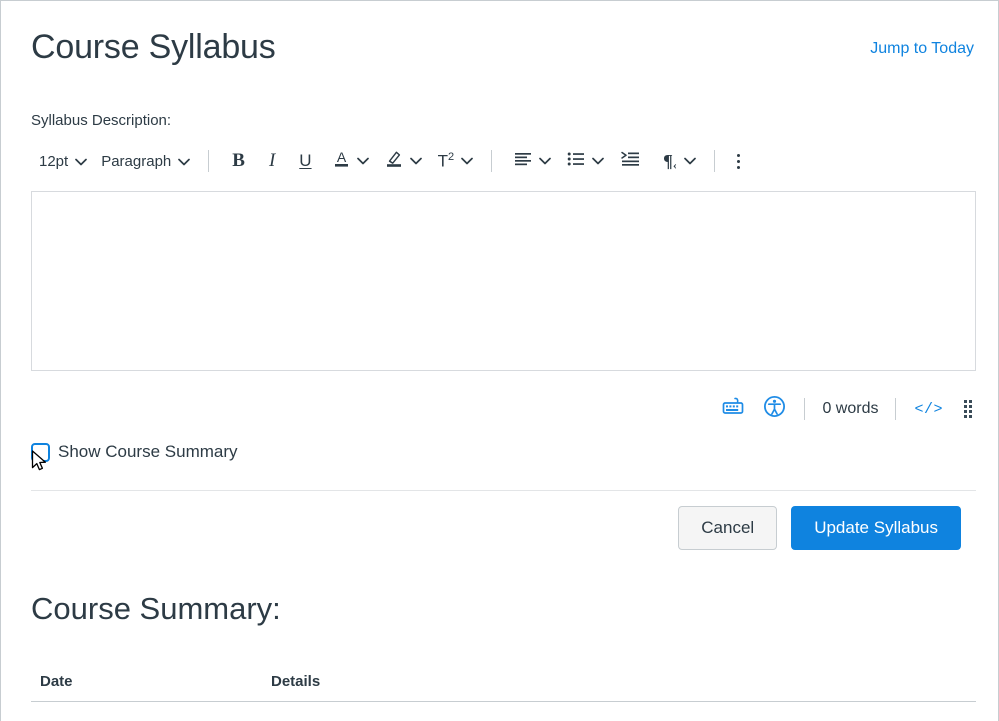 Image resolution: width=999 pixels, height=721 pixels. I want to click on page-header: Course Syllabus Jump to Today, so click(502, 47).